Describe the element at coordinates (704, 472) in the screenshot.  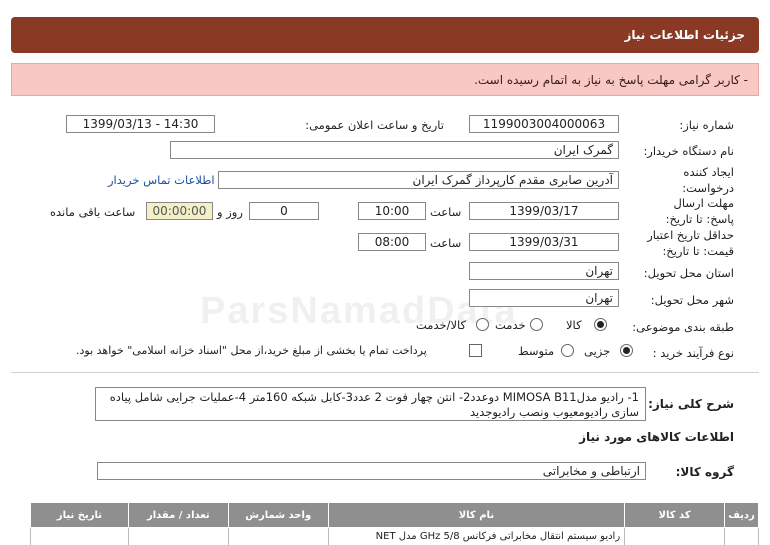
I see `goods-group-label: گروه کالا:` at that location.